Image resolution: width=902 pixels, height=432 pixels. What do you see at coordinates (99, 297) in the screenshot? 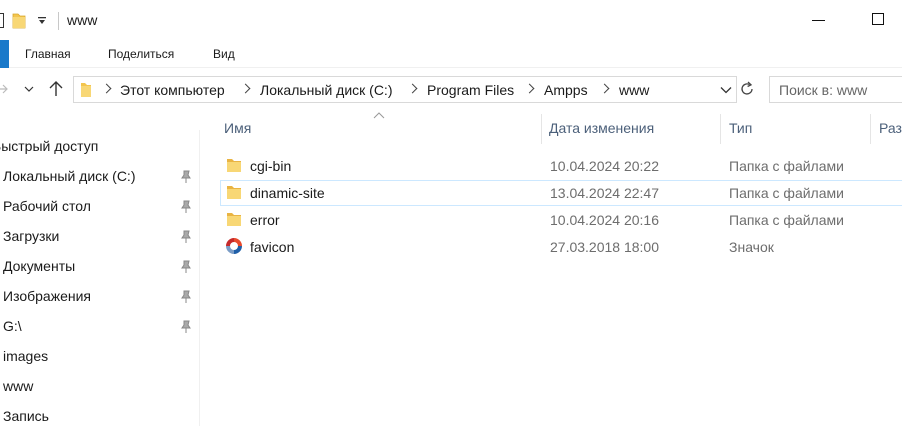
I see `sidebar-item-pictures: Изображения` at bounding box center [99, 297].